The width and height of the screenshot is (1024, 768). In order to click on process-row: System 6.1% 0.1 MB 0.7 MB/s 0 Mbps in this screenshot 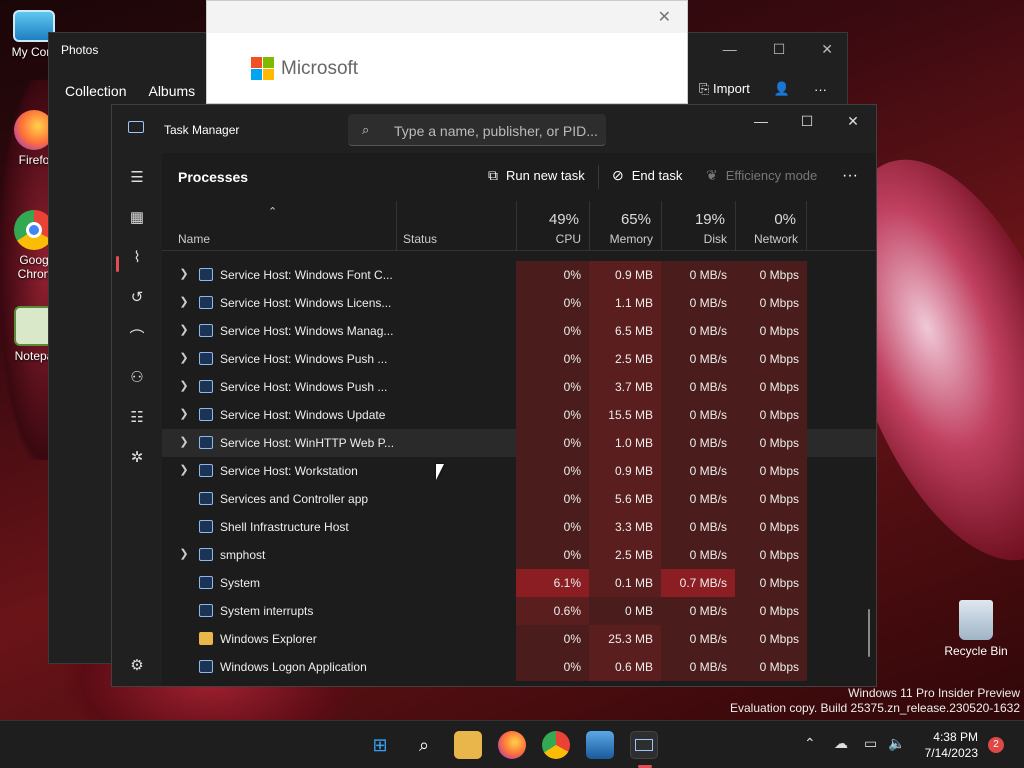, I will do `click(519, 583)`.